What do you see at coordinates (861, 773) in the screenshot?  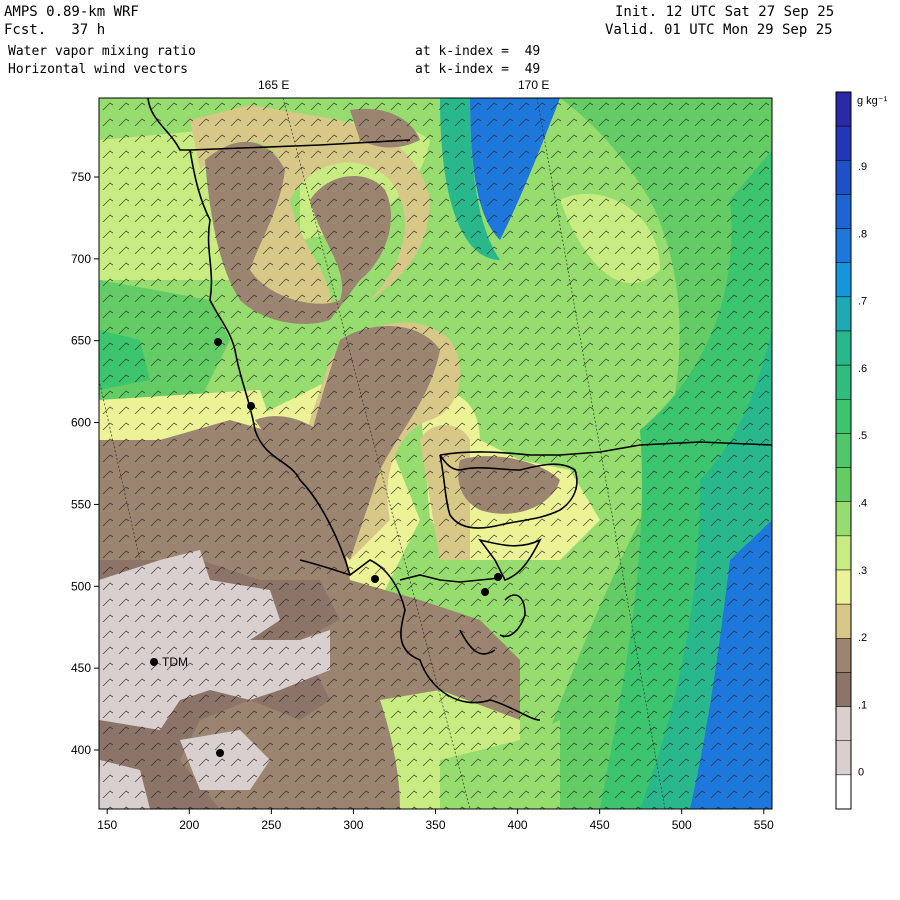 I see `colorbar-label: 0` at bounding box center [861, 773].